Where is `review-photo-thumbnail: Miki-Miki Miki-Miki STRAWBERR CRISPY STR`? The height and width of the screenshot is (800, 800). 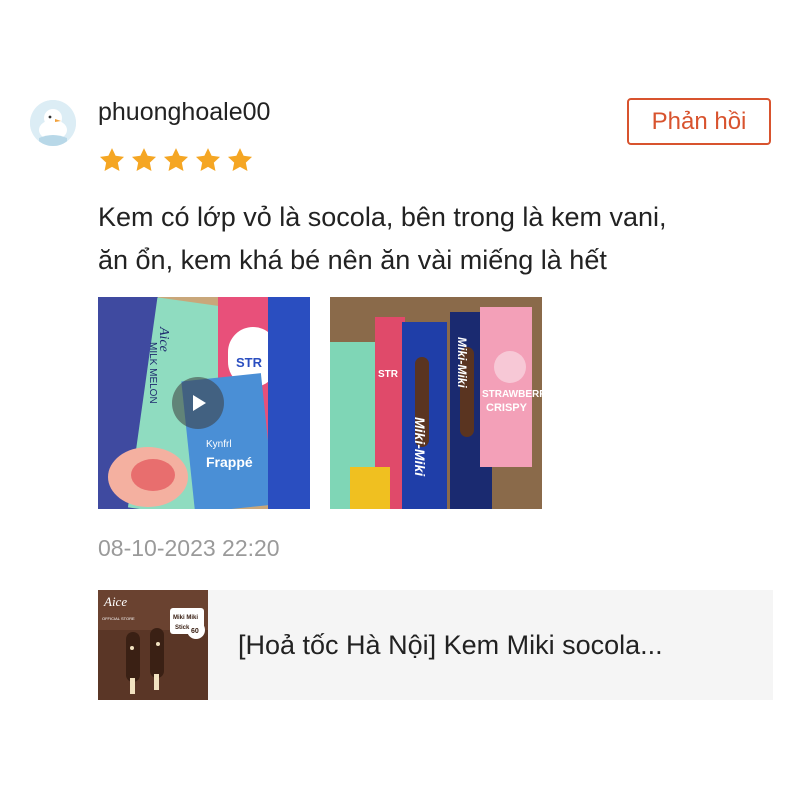
review-photo-thumbnail: Miki-Miki Miki-Miki STRAWBERR CRISPY STR is located at coordinates (436, 403).